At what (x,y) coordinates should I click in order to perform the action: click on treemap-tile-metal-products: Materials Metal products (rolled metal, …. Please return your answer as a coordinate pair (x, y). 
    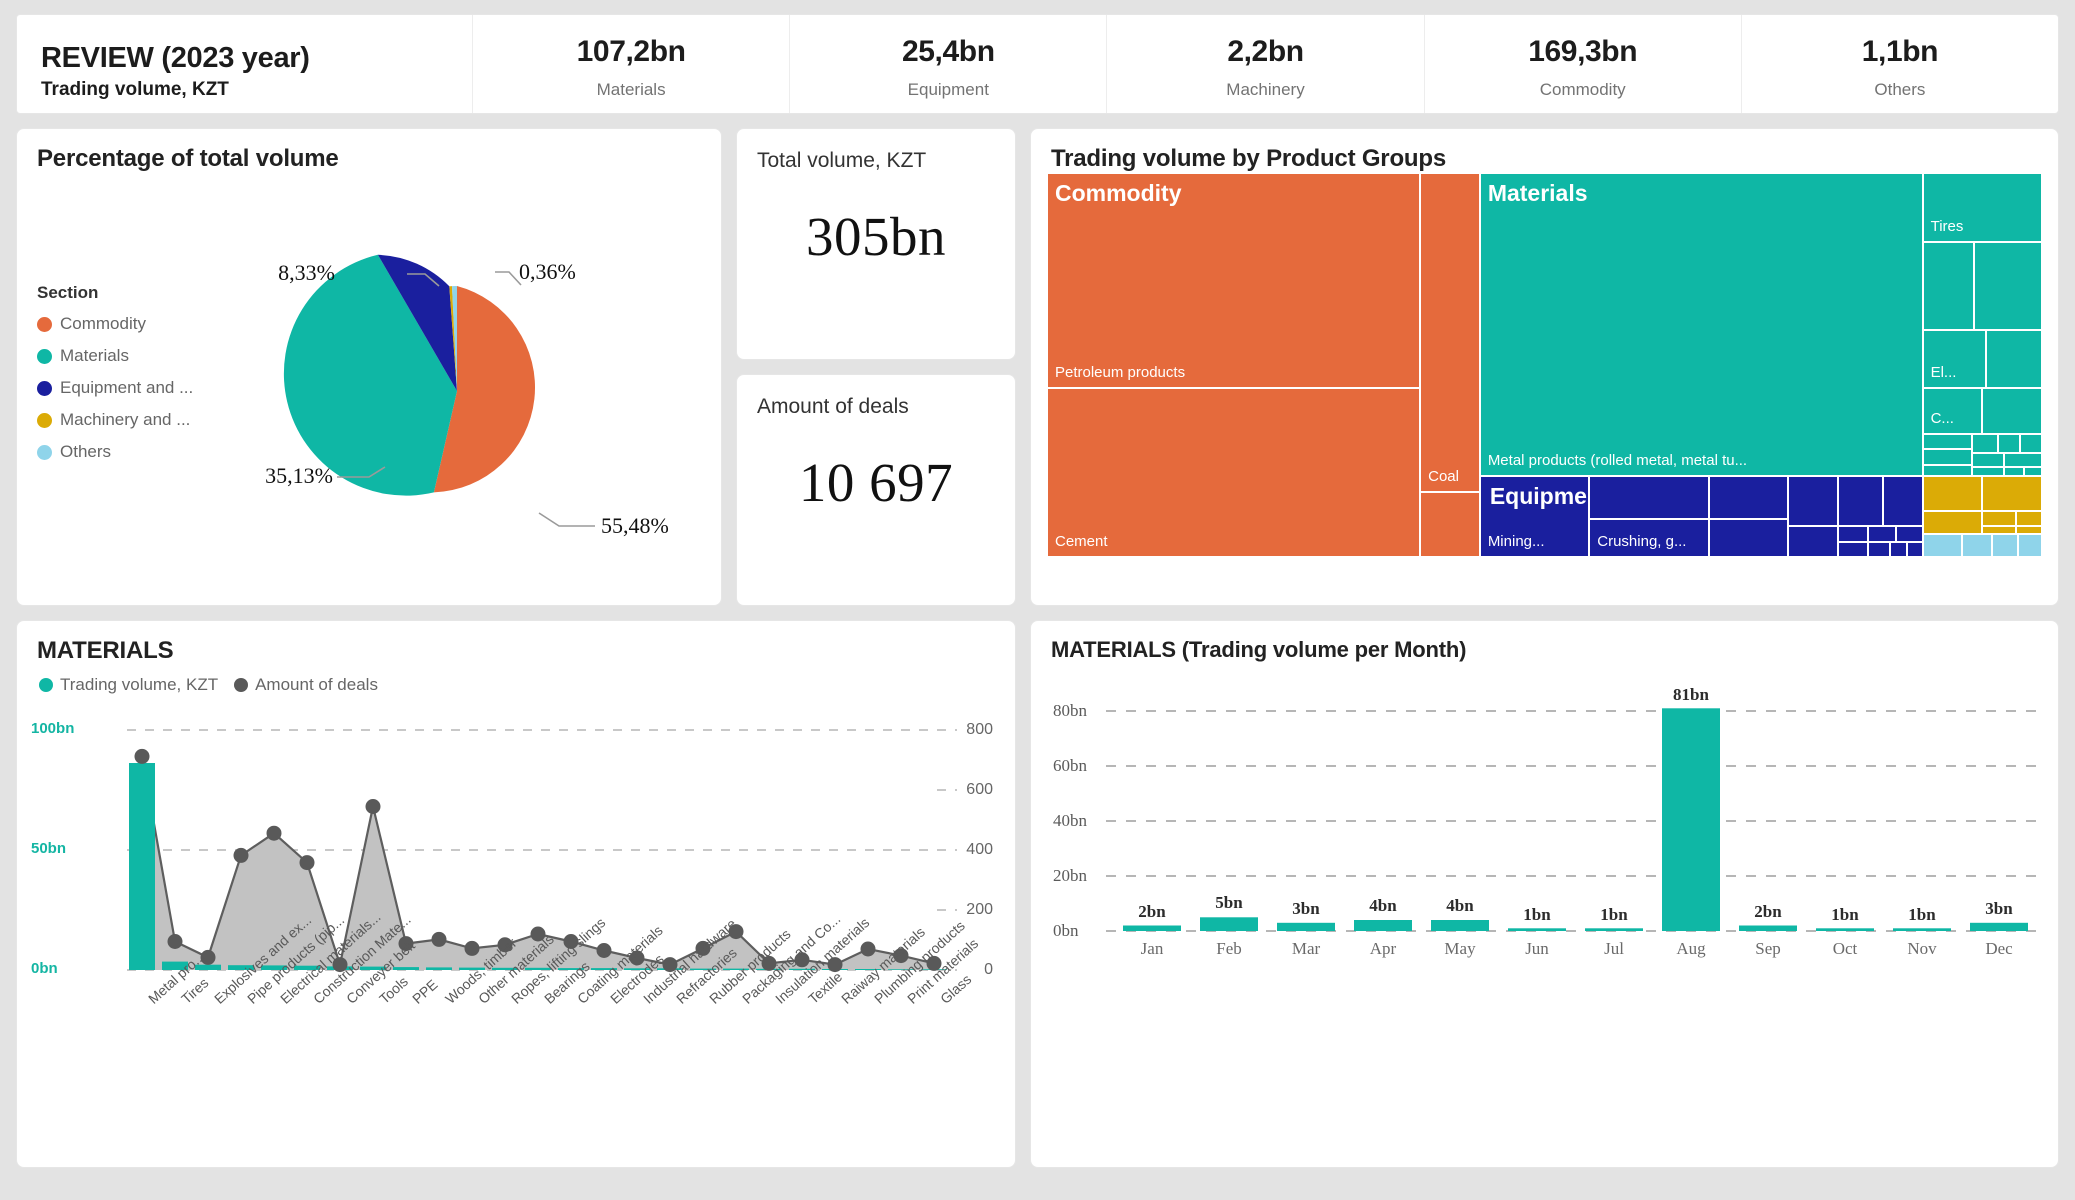
    Looking at the image, I should click on (1701, 325).